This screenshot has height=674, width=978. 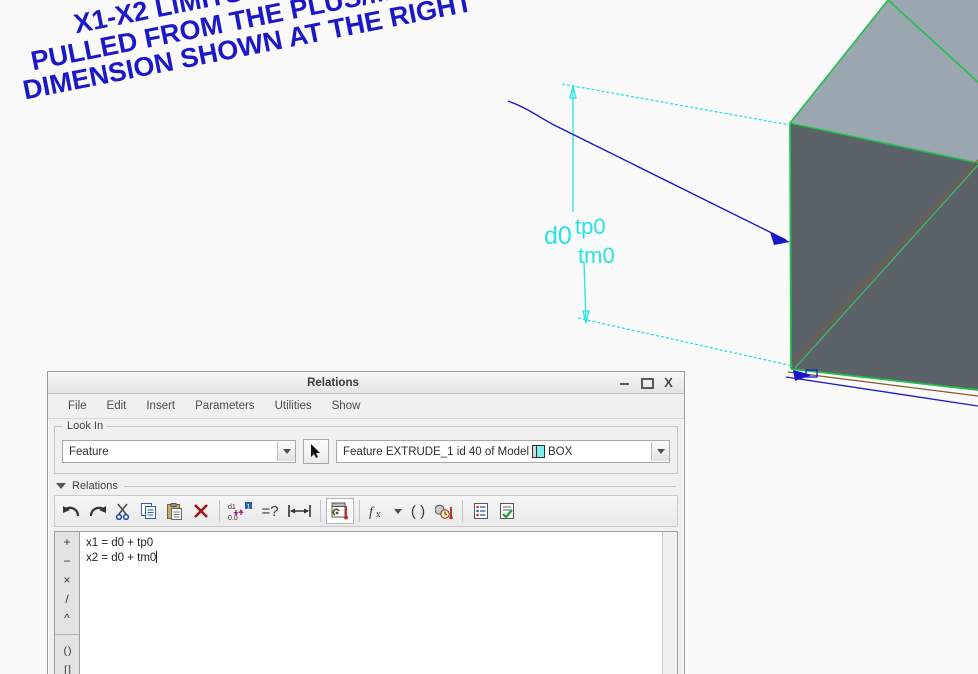 What do you see at coordinates (374, 558) in the screenshot?
I see `relation-line-2: x2 = d0 + tm0` at bounding box center [374, 558].